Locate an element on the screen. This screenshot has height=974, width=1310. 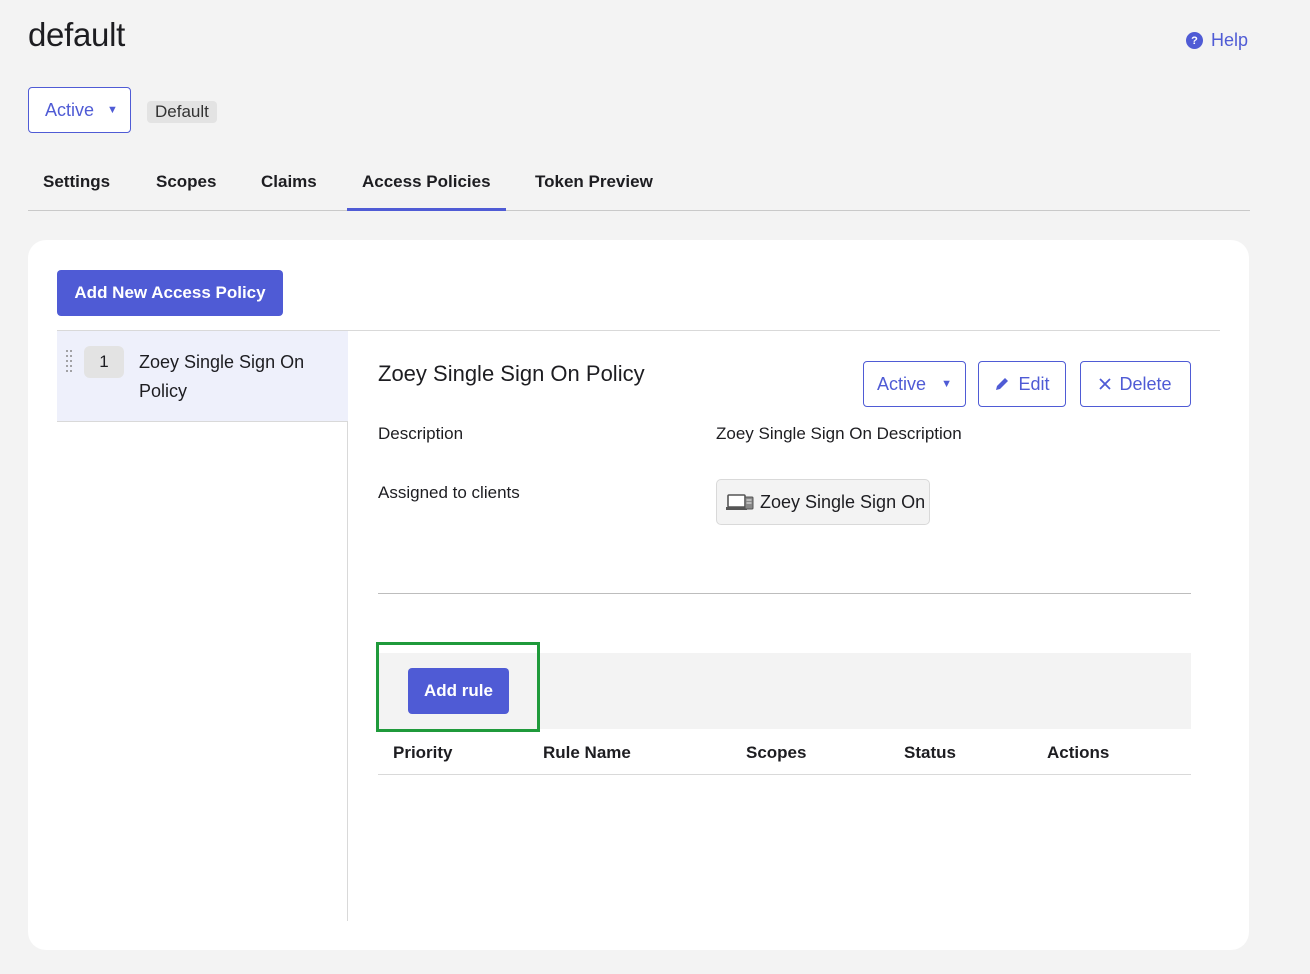
column-header-rule-name: Rule Name is located at coordinates (587, 753).